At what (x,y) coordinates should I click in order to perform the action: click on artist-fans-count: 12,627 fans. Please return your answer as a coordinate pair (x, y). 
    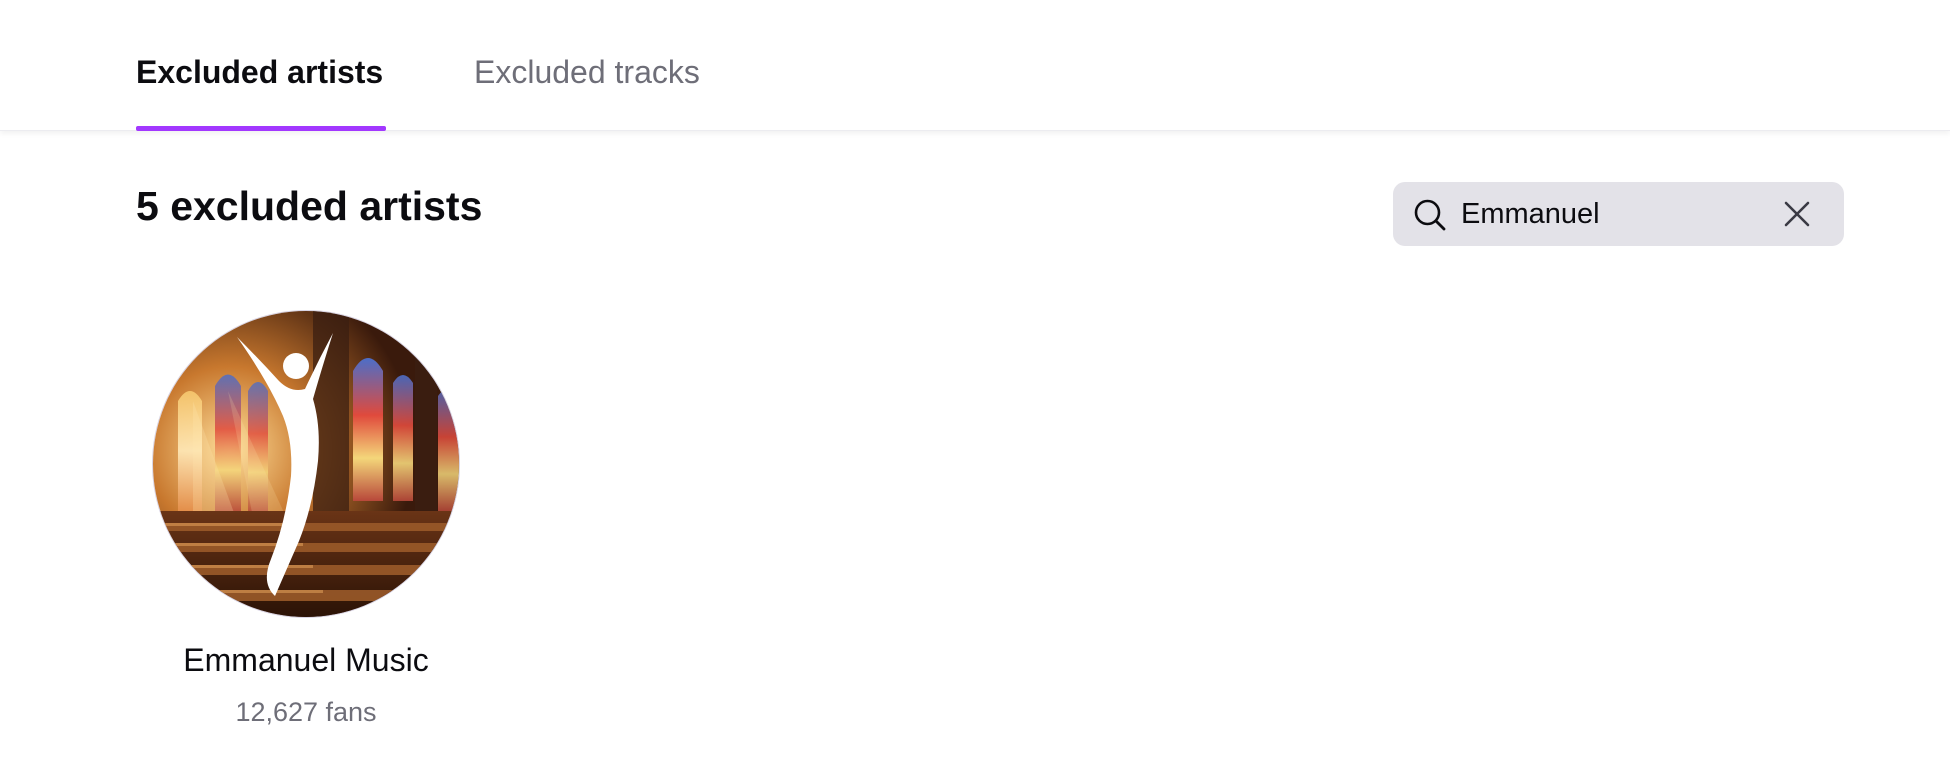
    Looking at the image, I should click on (306, 712).